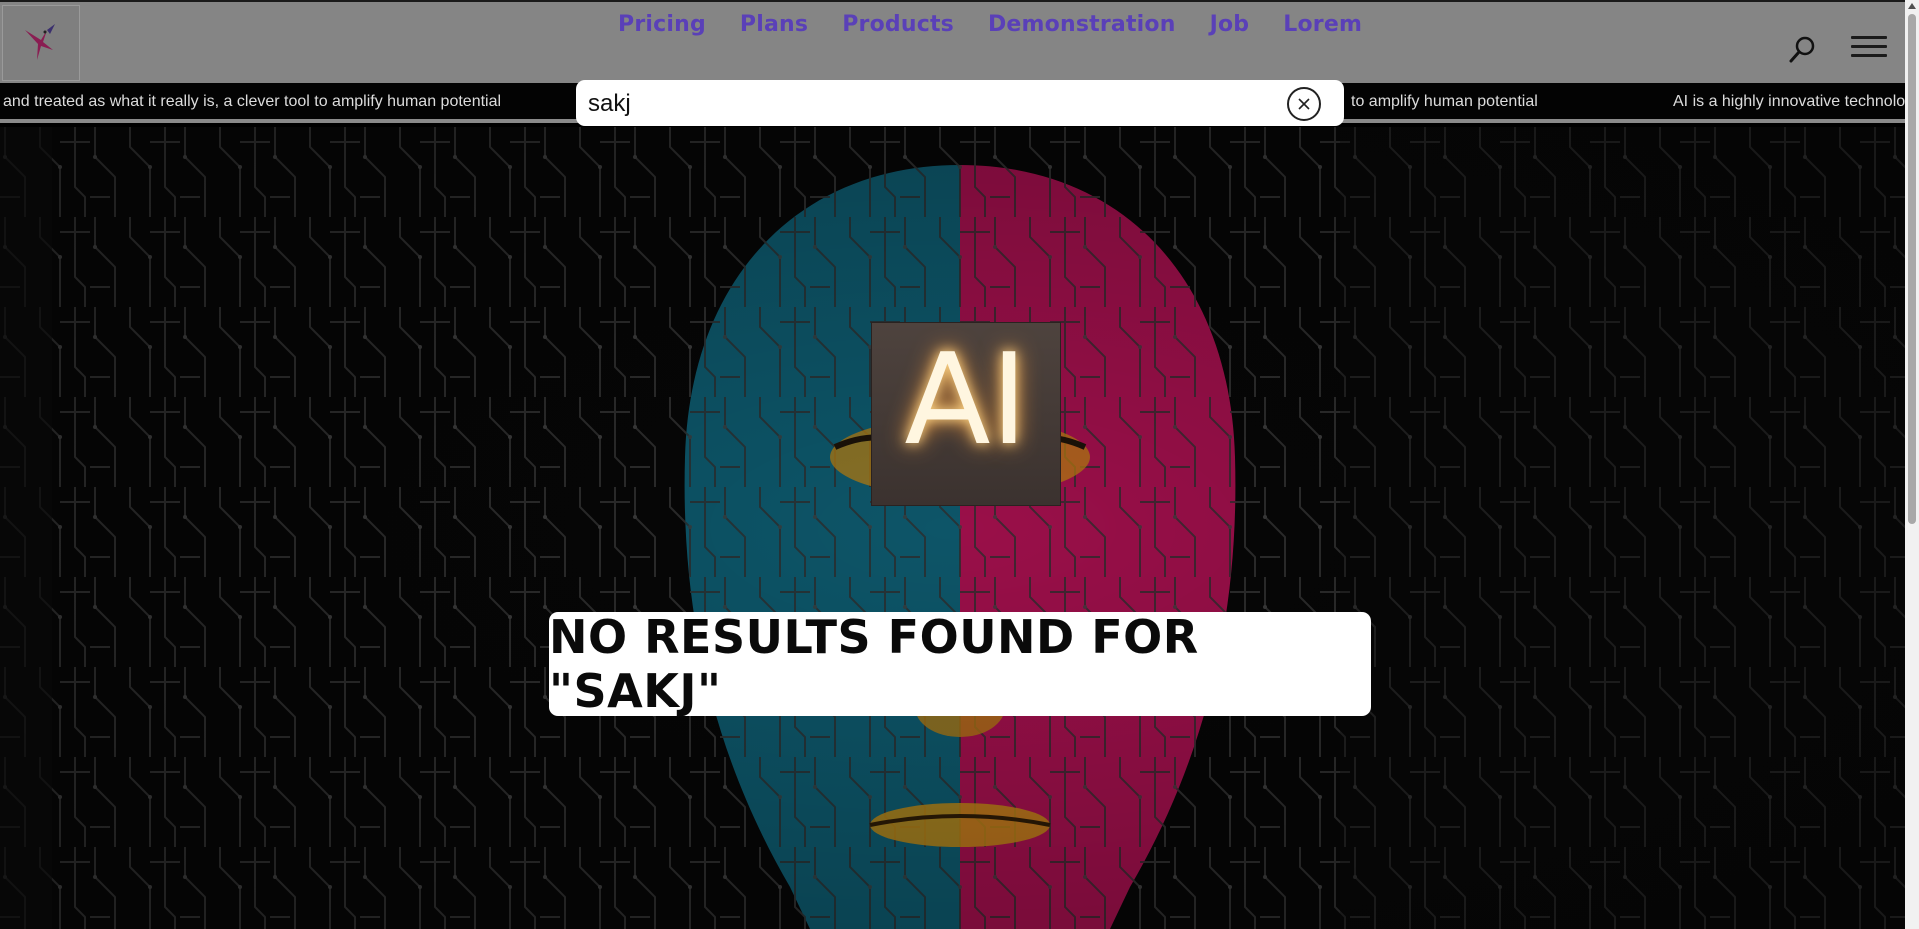 This screenshot has height=929, width=1919. I want to click on search-icon, so click(1802, 49).